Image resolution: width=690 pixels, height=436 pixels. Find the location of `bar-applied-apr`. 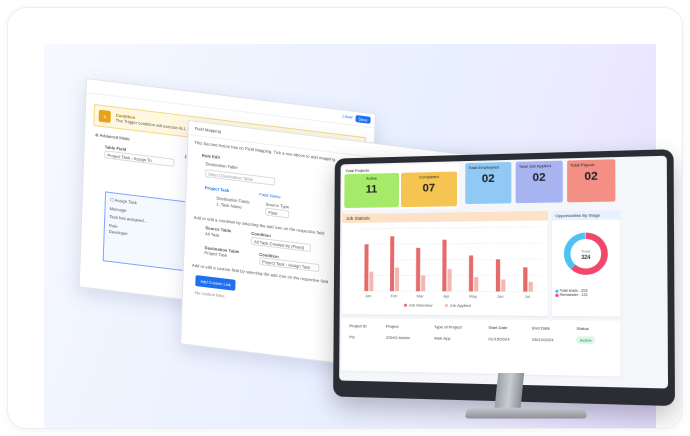

bar-applied-apr is located at coordinates (449, 280).